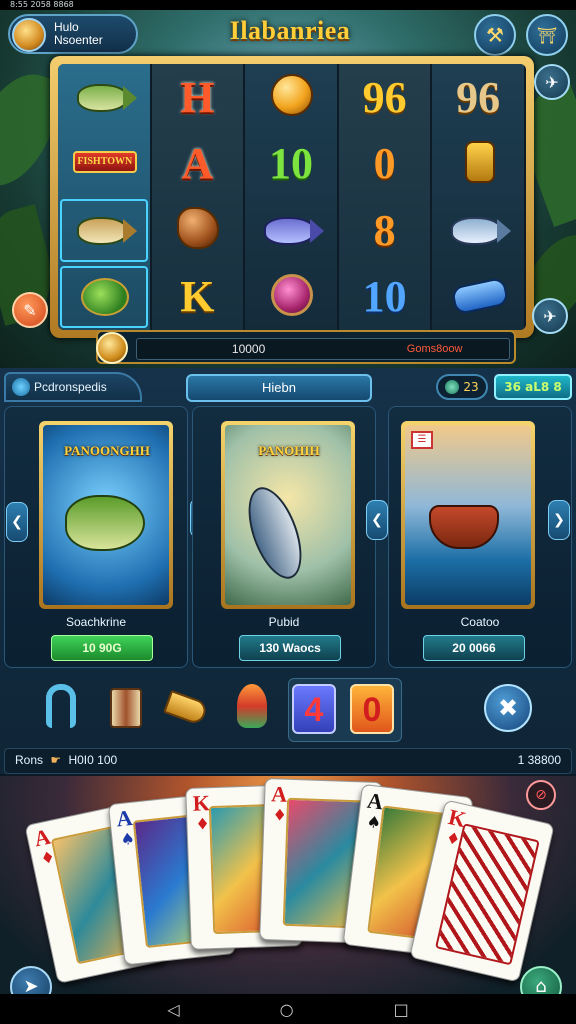 This screenshot has width=576, height=1024. I want to click on horn-icon, so click(186, 708).